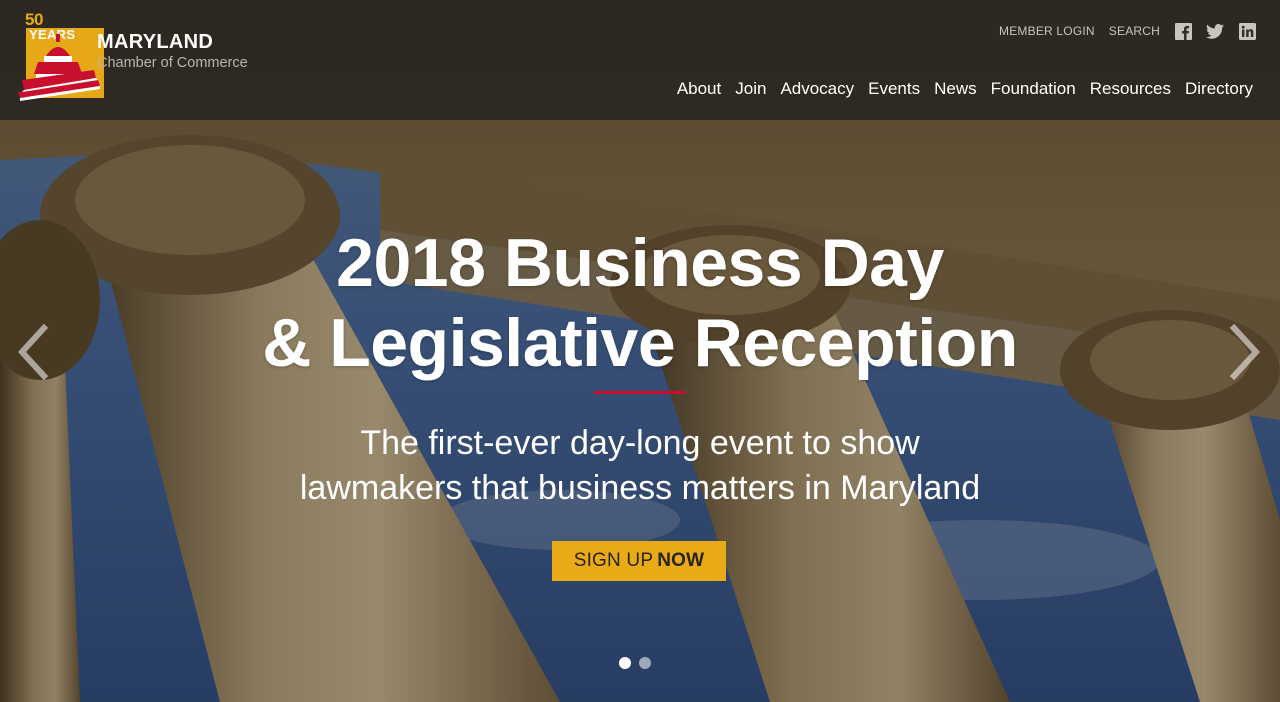  I want to click on chevron-left-icon, so click(33, 352).